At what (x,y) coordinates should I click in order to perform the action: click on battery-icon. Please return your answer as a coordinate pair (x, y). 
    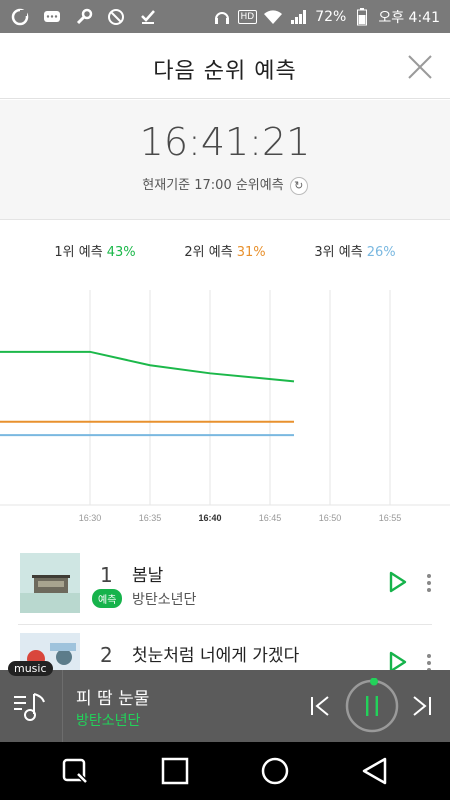
    Looking at the image, I should click on (362, 17).